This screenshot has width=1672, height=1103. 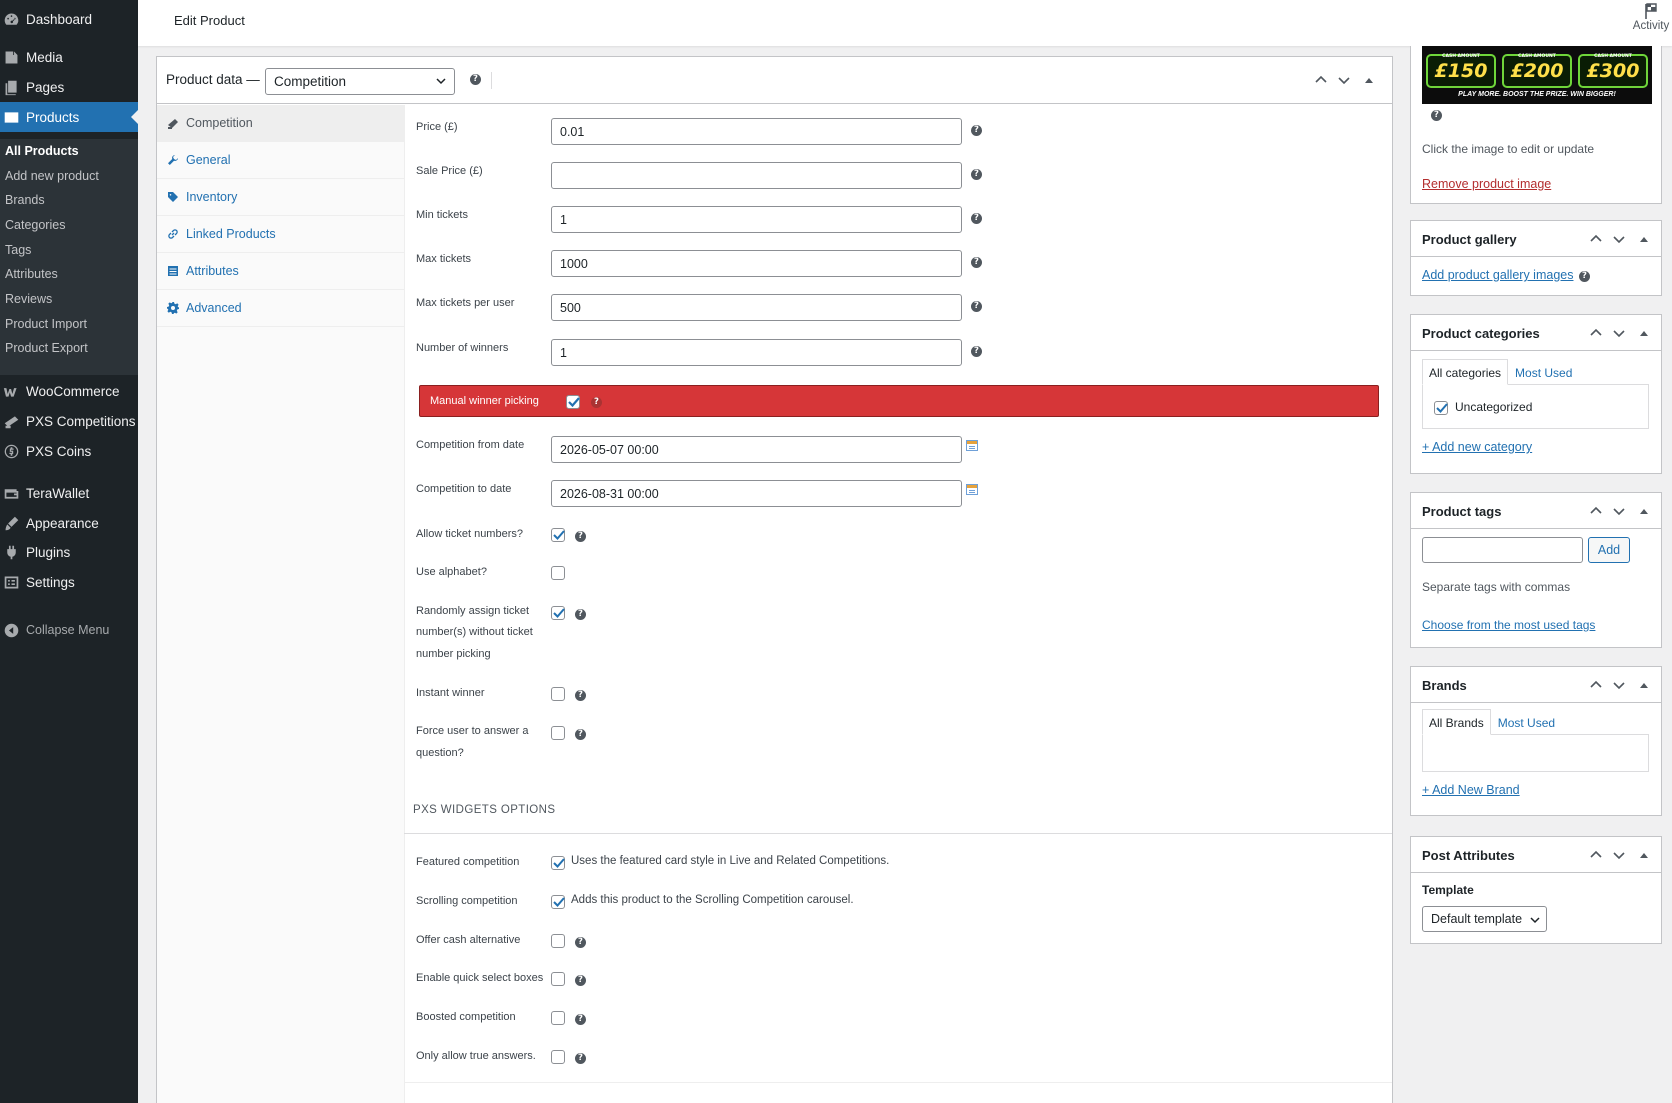 What do you see at coordinates (69, 630) in the screenshot?
I see `collapse-menu-button: Collapse Menu` at bounding box center [69, 630].